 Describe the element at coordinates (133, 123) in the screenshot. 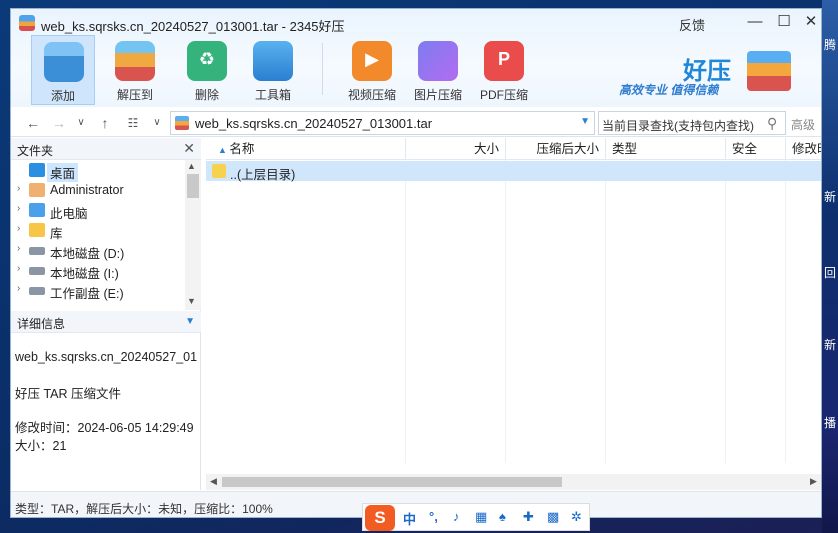

I see `view-mode-icon: ☷` at that location.